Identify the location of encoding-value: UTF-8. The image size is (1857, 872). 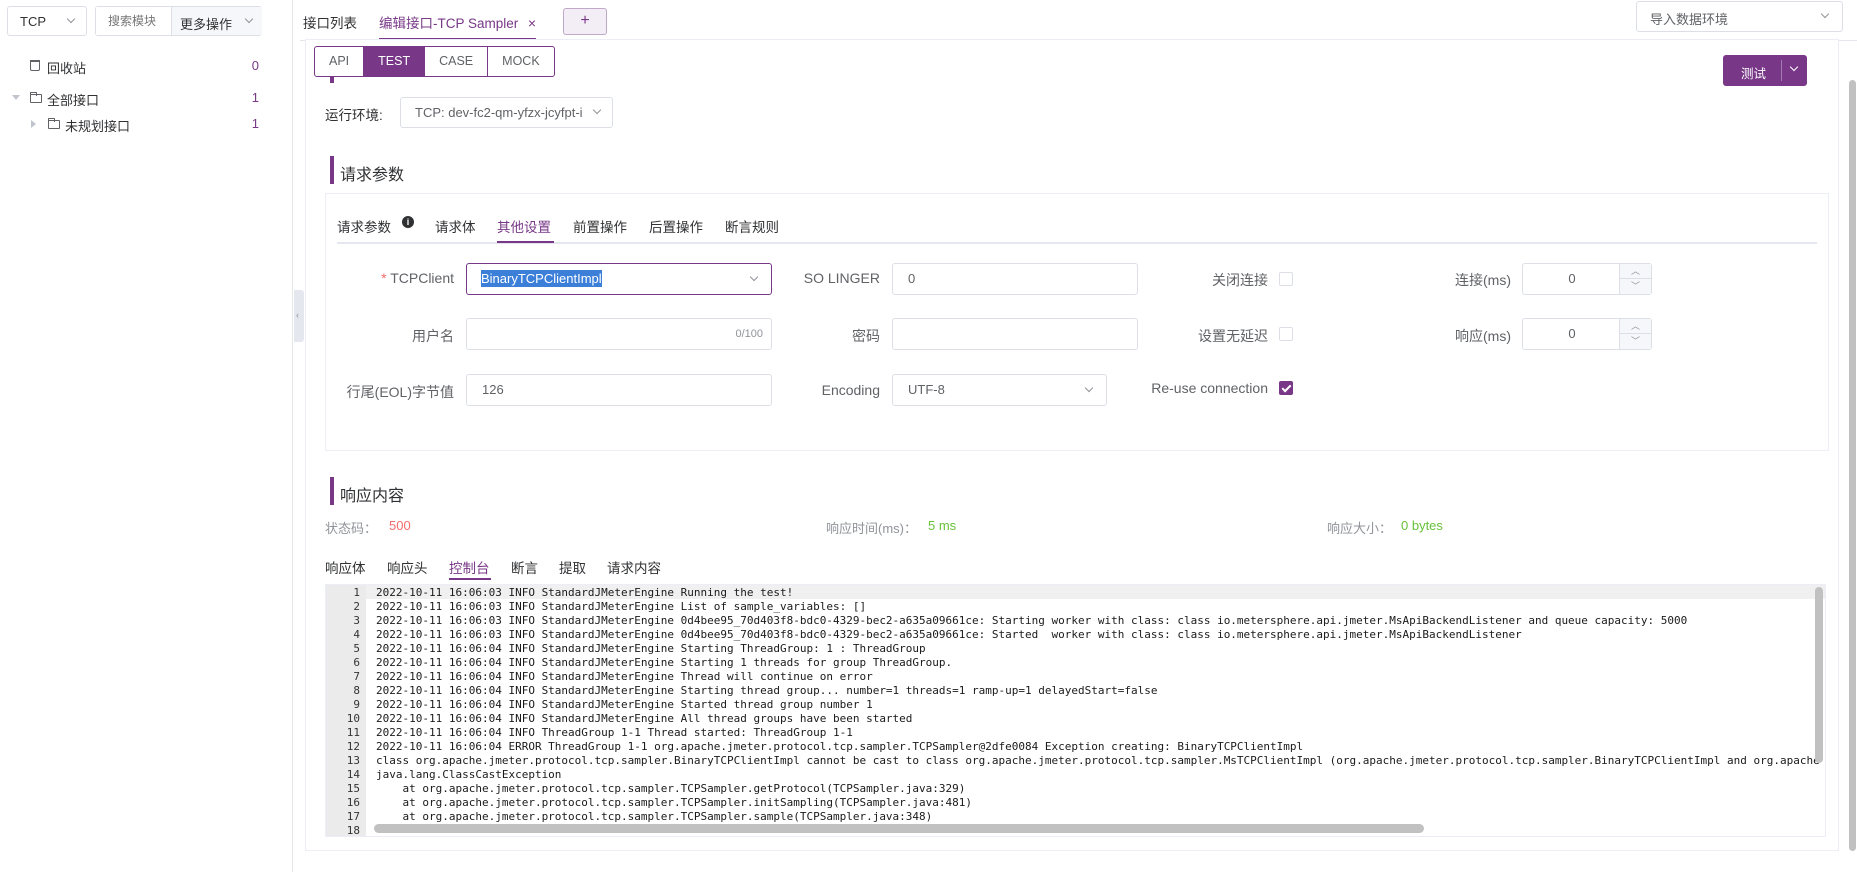
(926, 389).